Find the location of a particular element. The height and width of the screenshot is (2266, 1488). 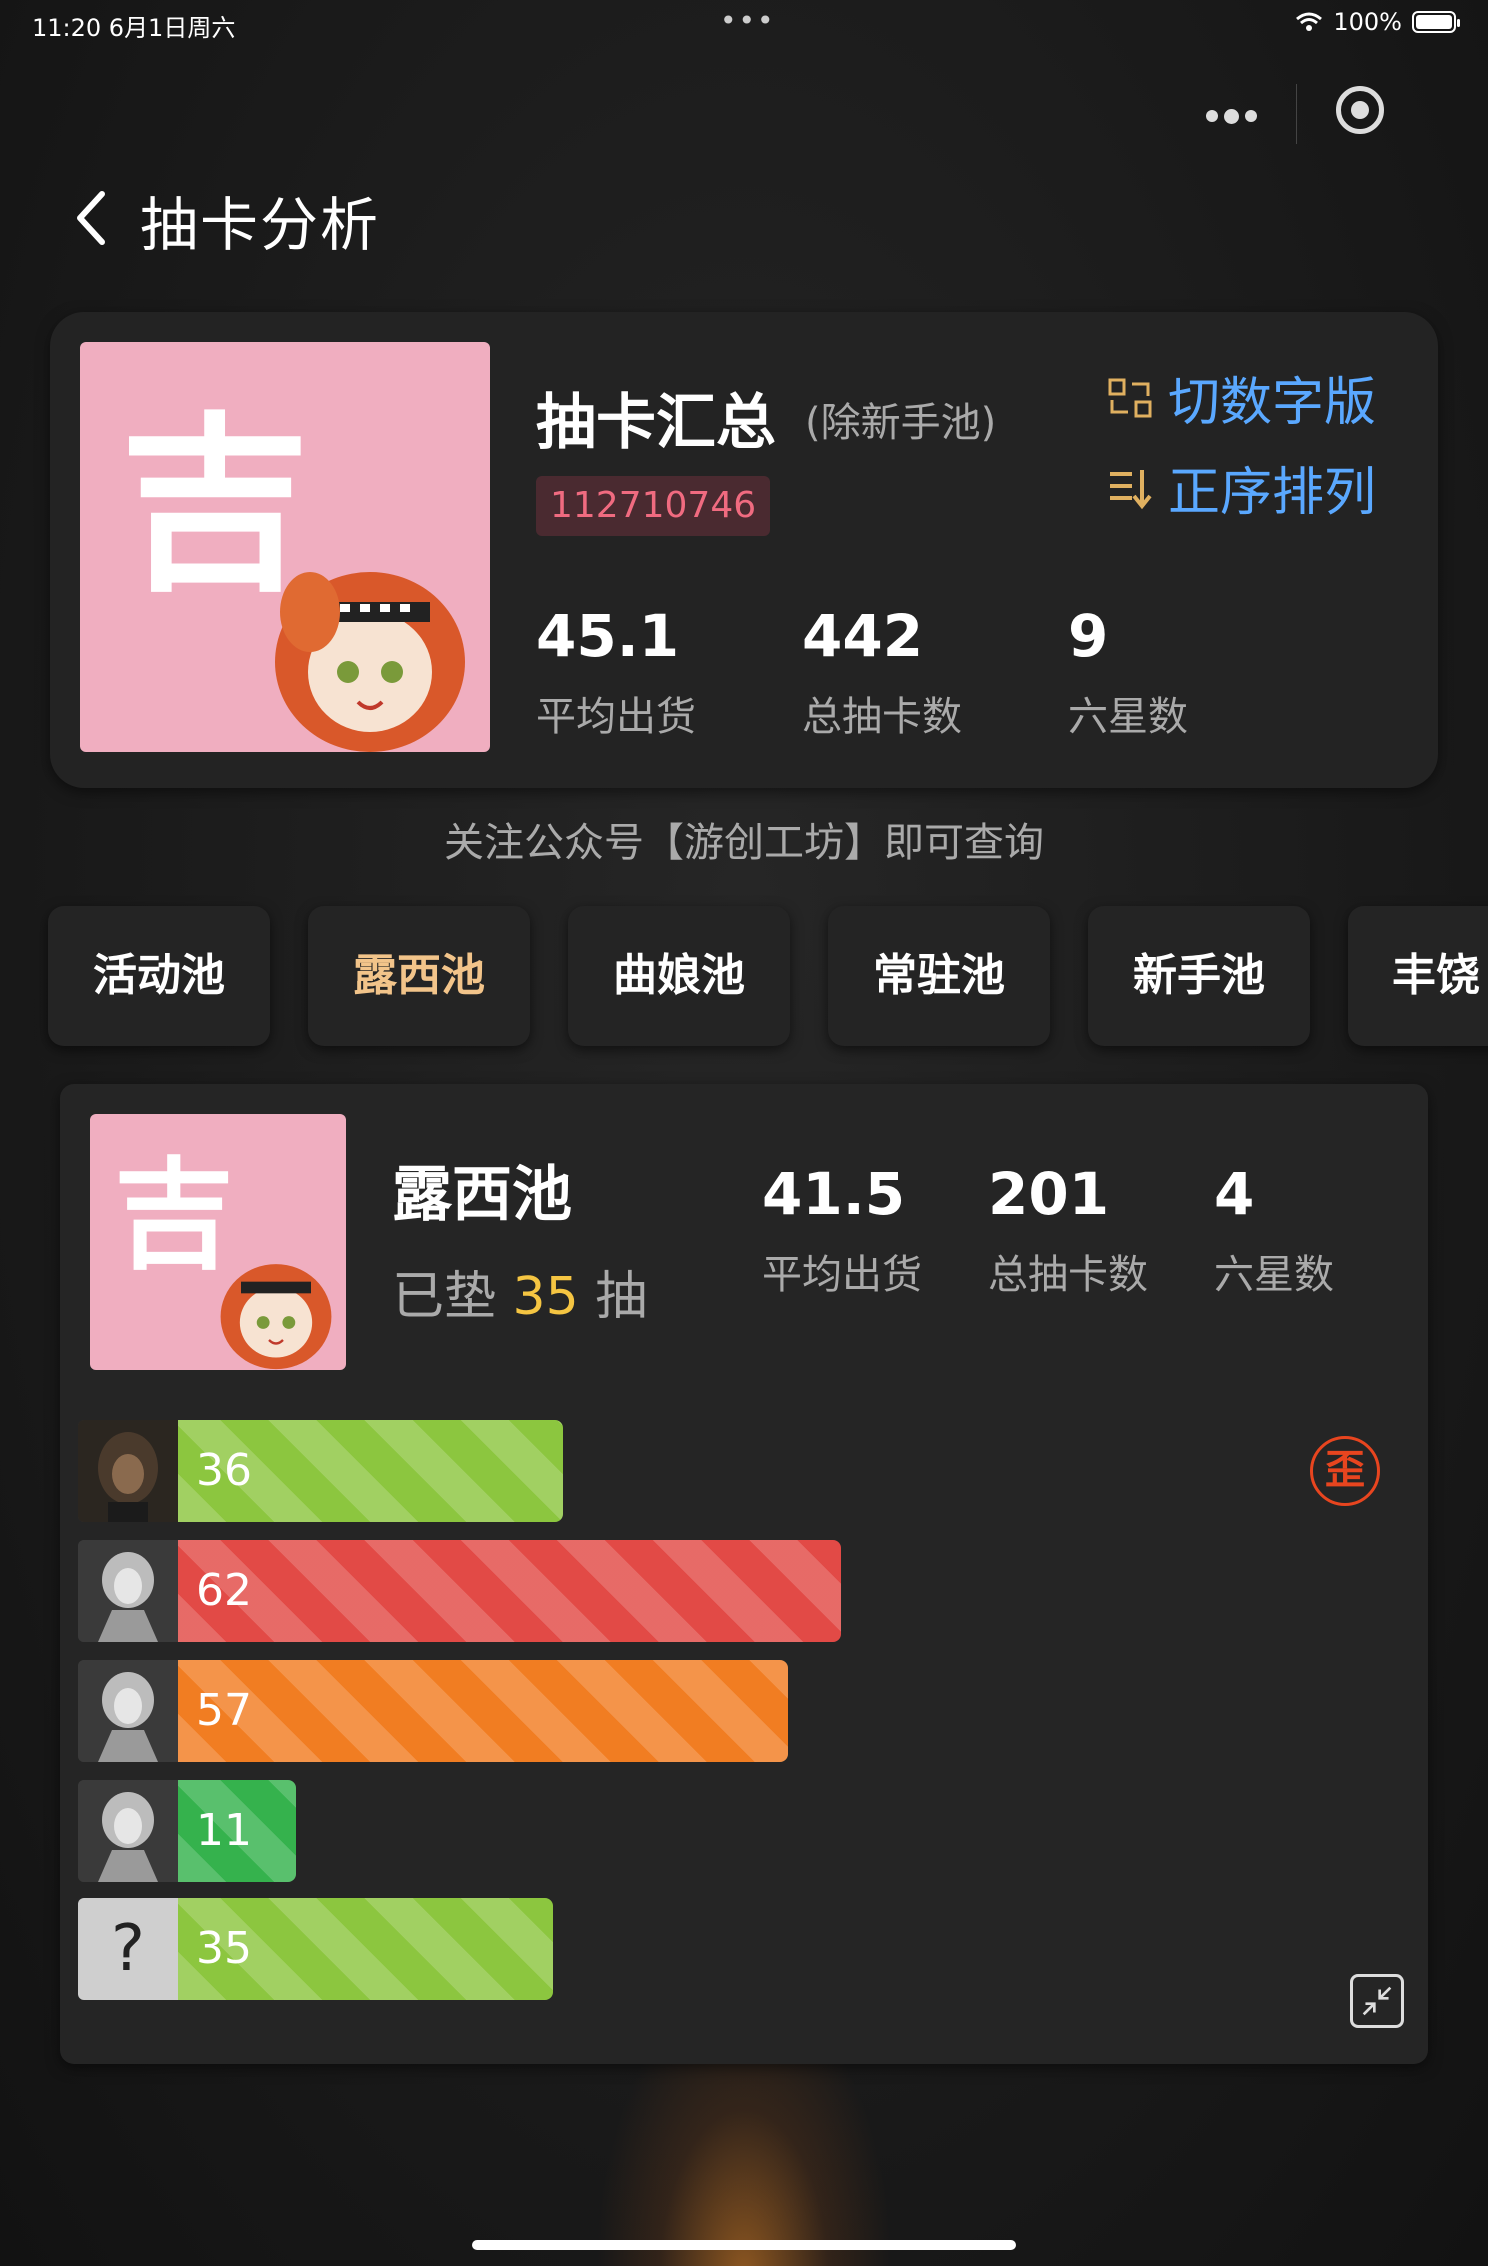

unknown-question-icon: ? is located at coordinates (128, 1949).